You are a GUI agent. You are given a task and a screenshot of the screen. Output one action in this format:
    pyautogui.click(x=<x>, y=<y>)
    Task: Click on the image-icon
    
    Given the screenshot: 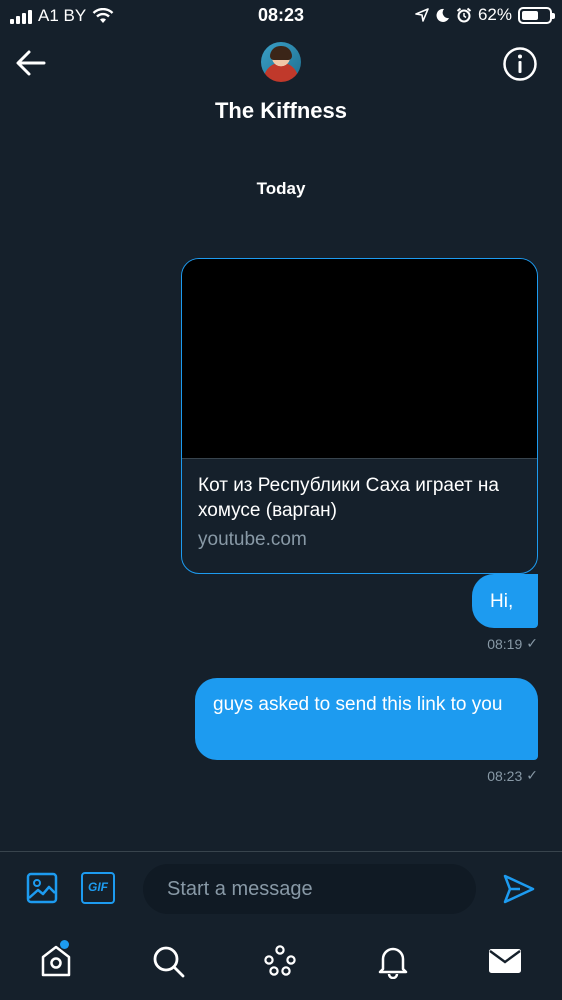 What is the action you would take?
    pyautogui.click(x=42, y=888)
    